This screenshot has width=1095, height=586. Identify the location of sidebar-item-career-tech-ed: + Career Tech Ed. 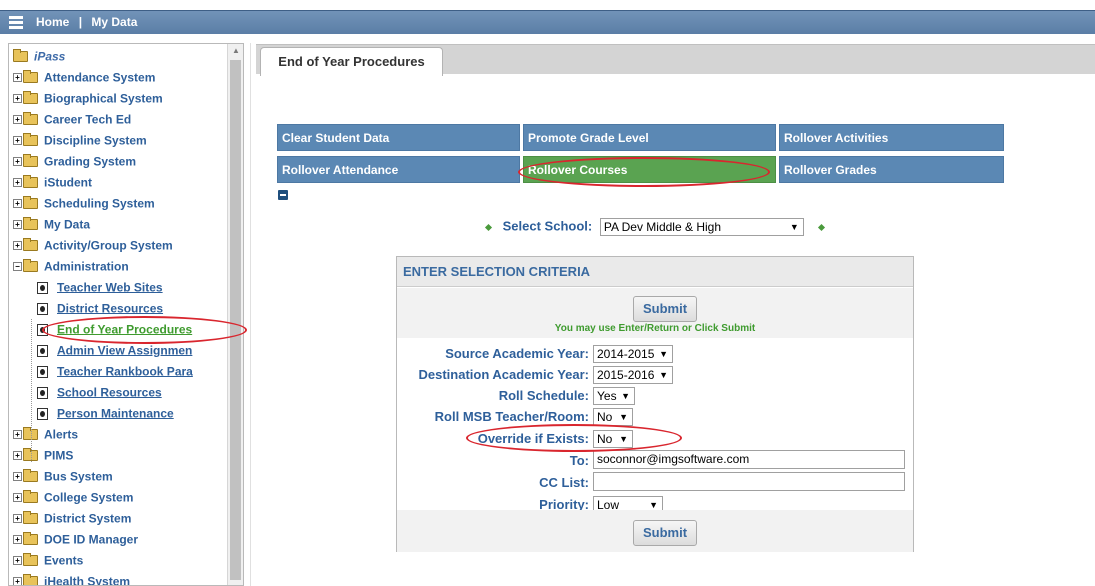
(120, 119).